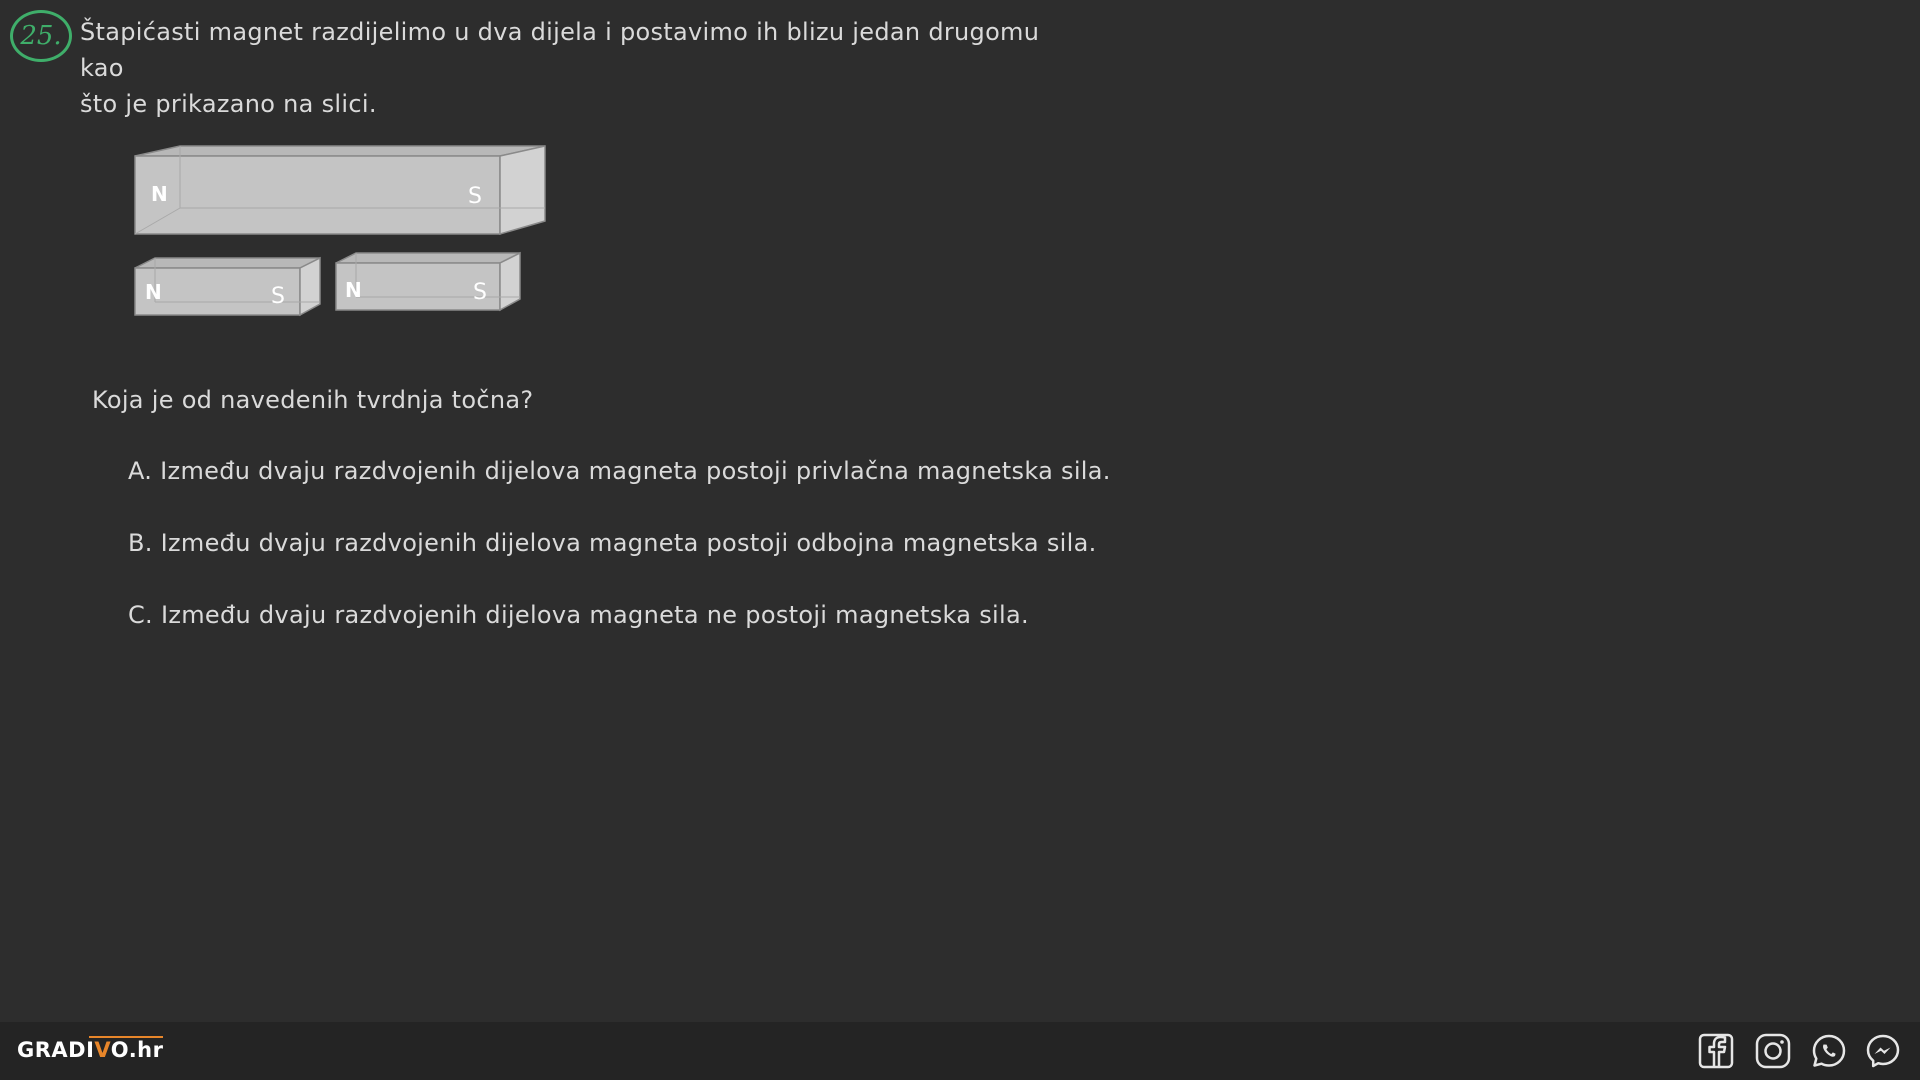 The width and height of the screenshot is (1920, 1080). I want to click on right-magnet-piece: N S, so click(428, 281).